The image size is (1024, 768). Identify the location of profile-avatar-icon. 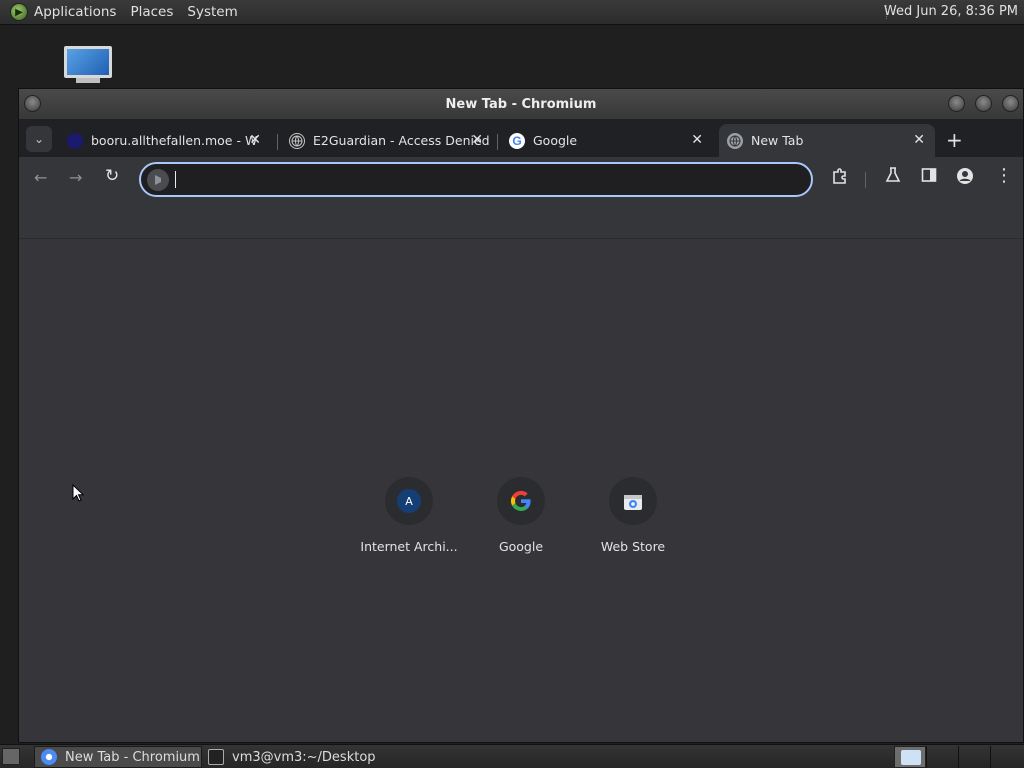
(965, 178).